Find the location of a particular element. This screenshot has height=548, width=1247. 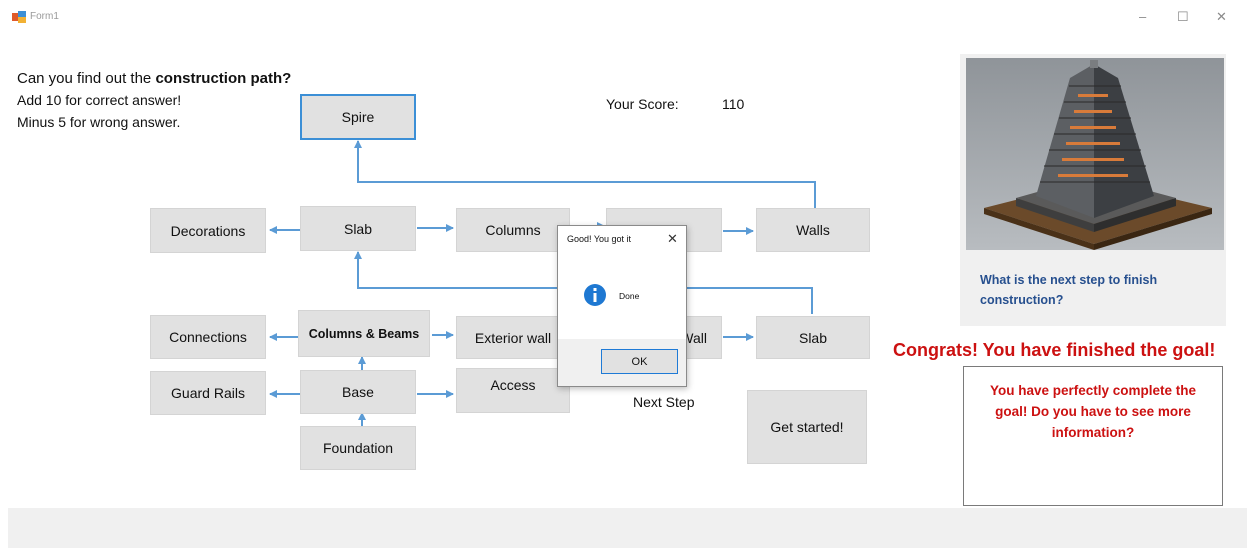

connector-walls-to-spire is located at coordinates (585, 174).